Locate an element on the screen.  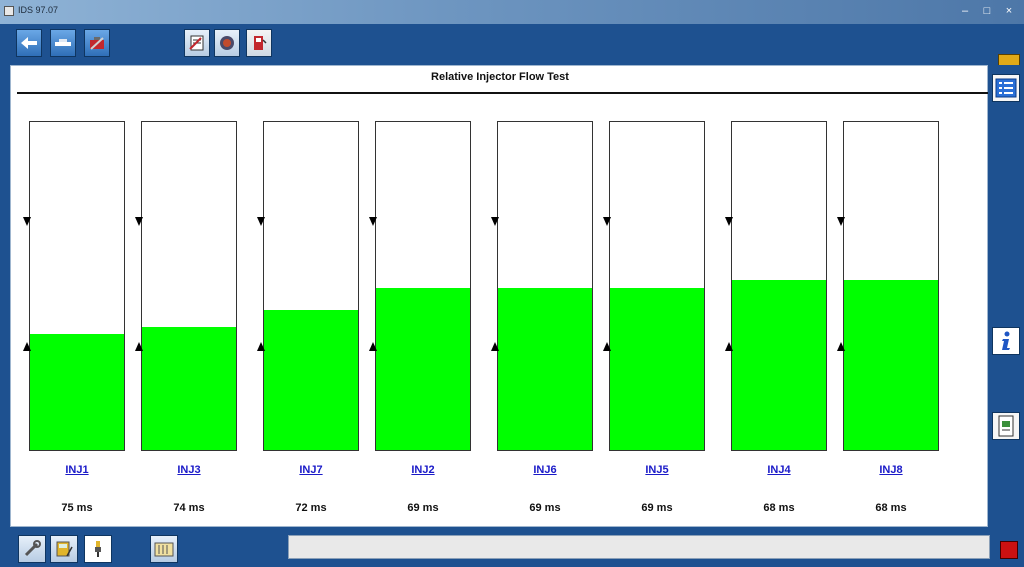
info-icon is located at coordinates (1006, 340).